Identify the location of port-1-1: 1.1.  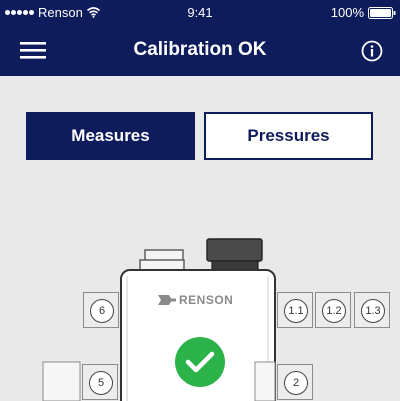
(295, 310).